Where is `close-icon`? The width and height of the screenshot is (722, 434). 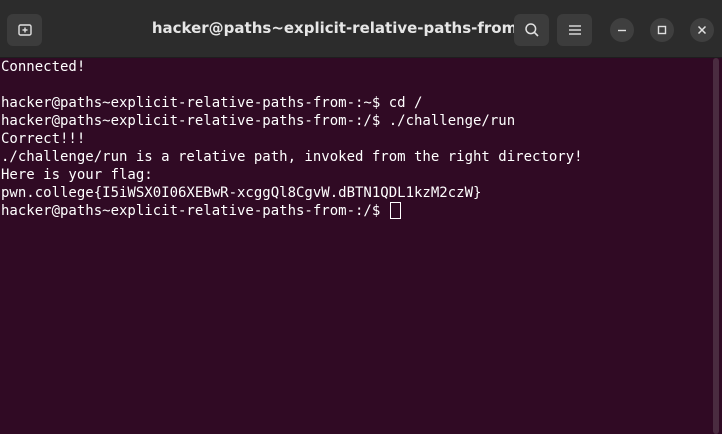 close-icon is located at coordinates (702, 30).